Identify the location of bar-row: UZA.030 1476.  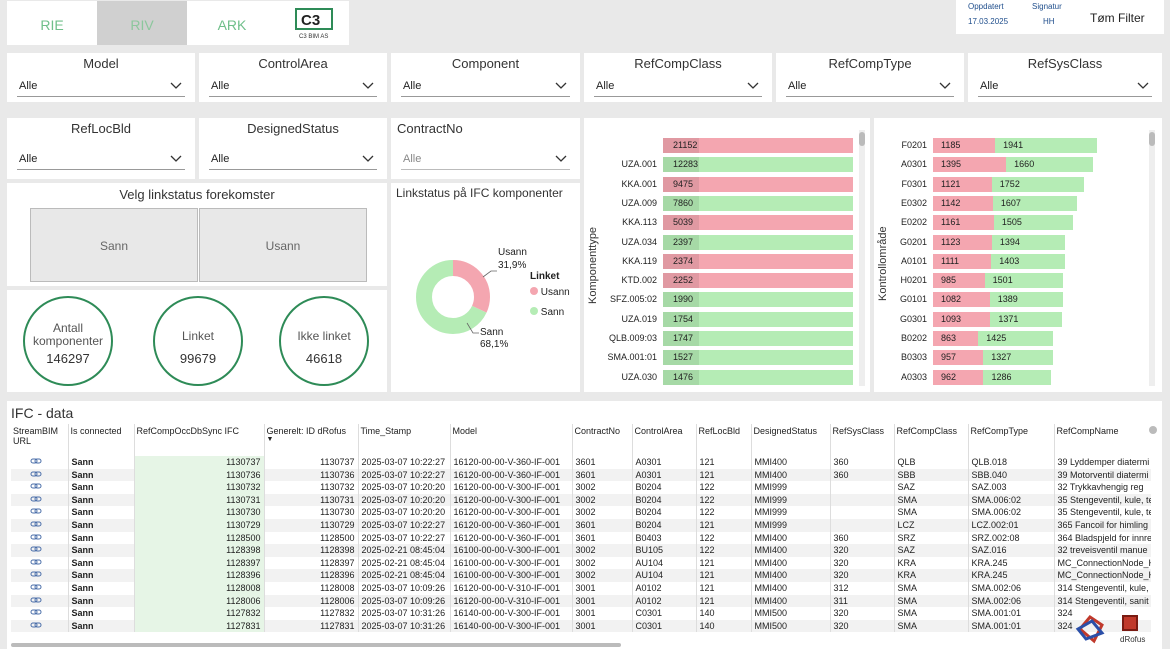
(737, 377).